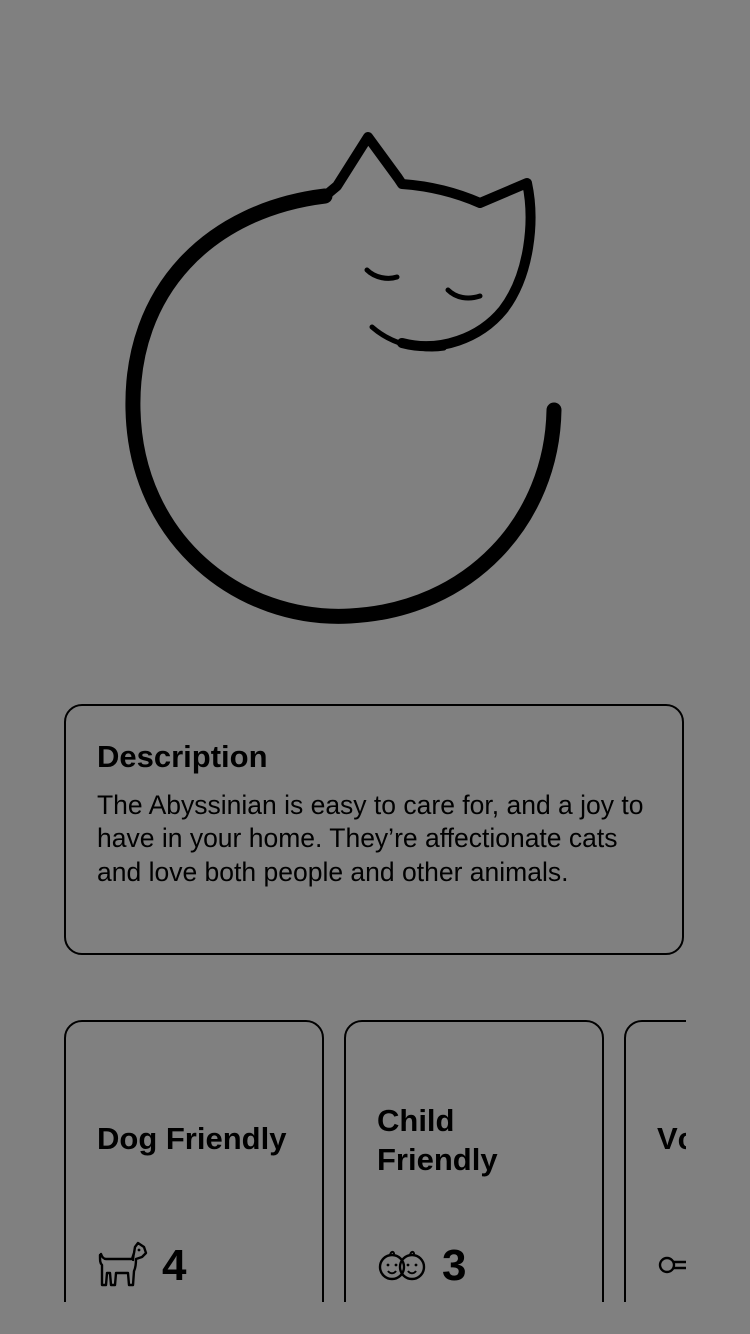 This screenshot has height=1334, width=750. I want to click on description-title: Description, so click(182, 756).